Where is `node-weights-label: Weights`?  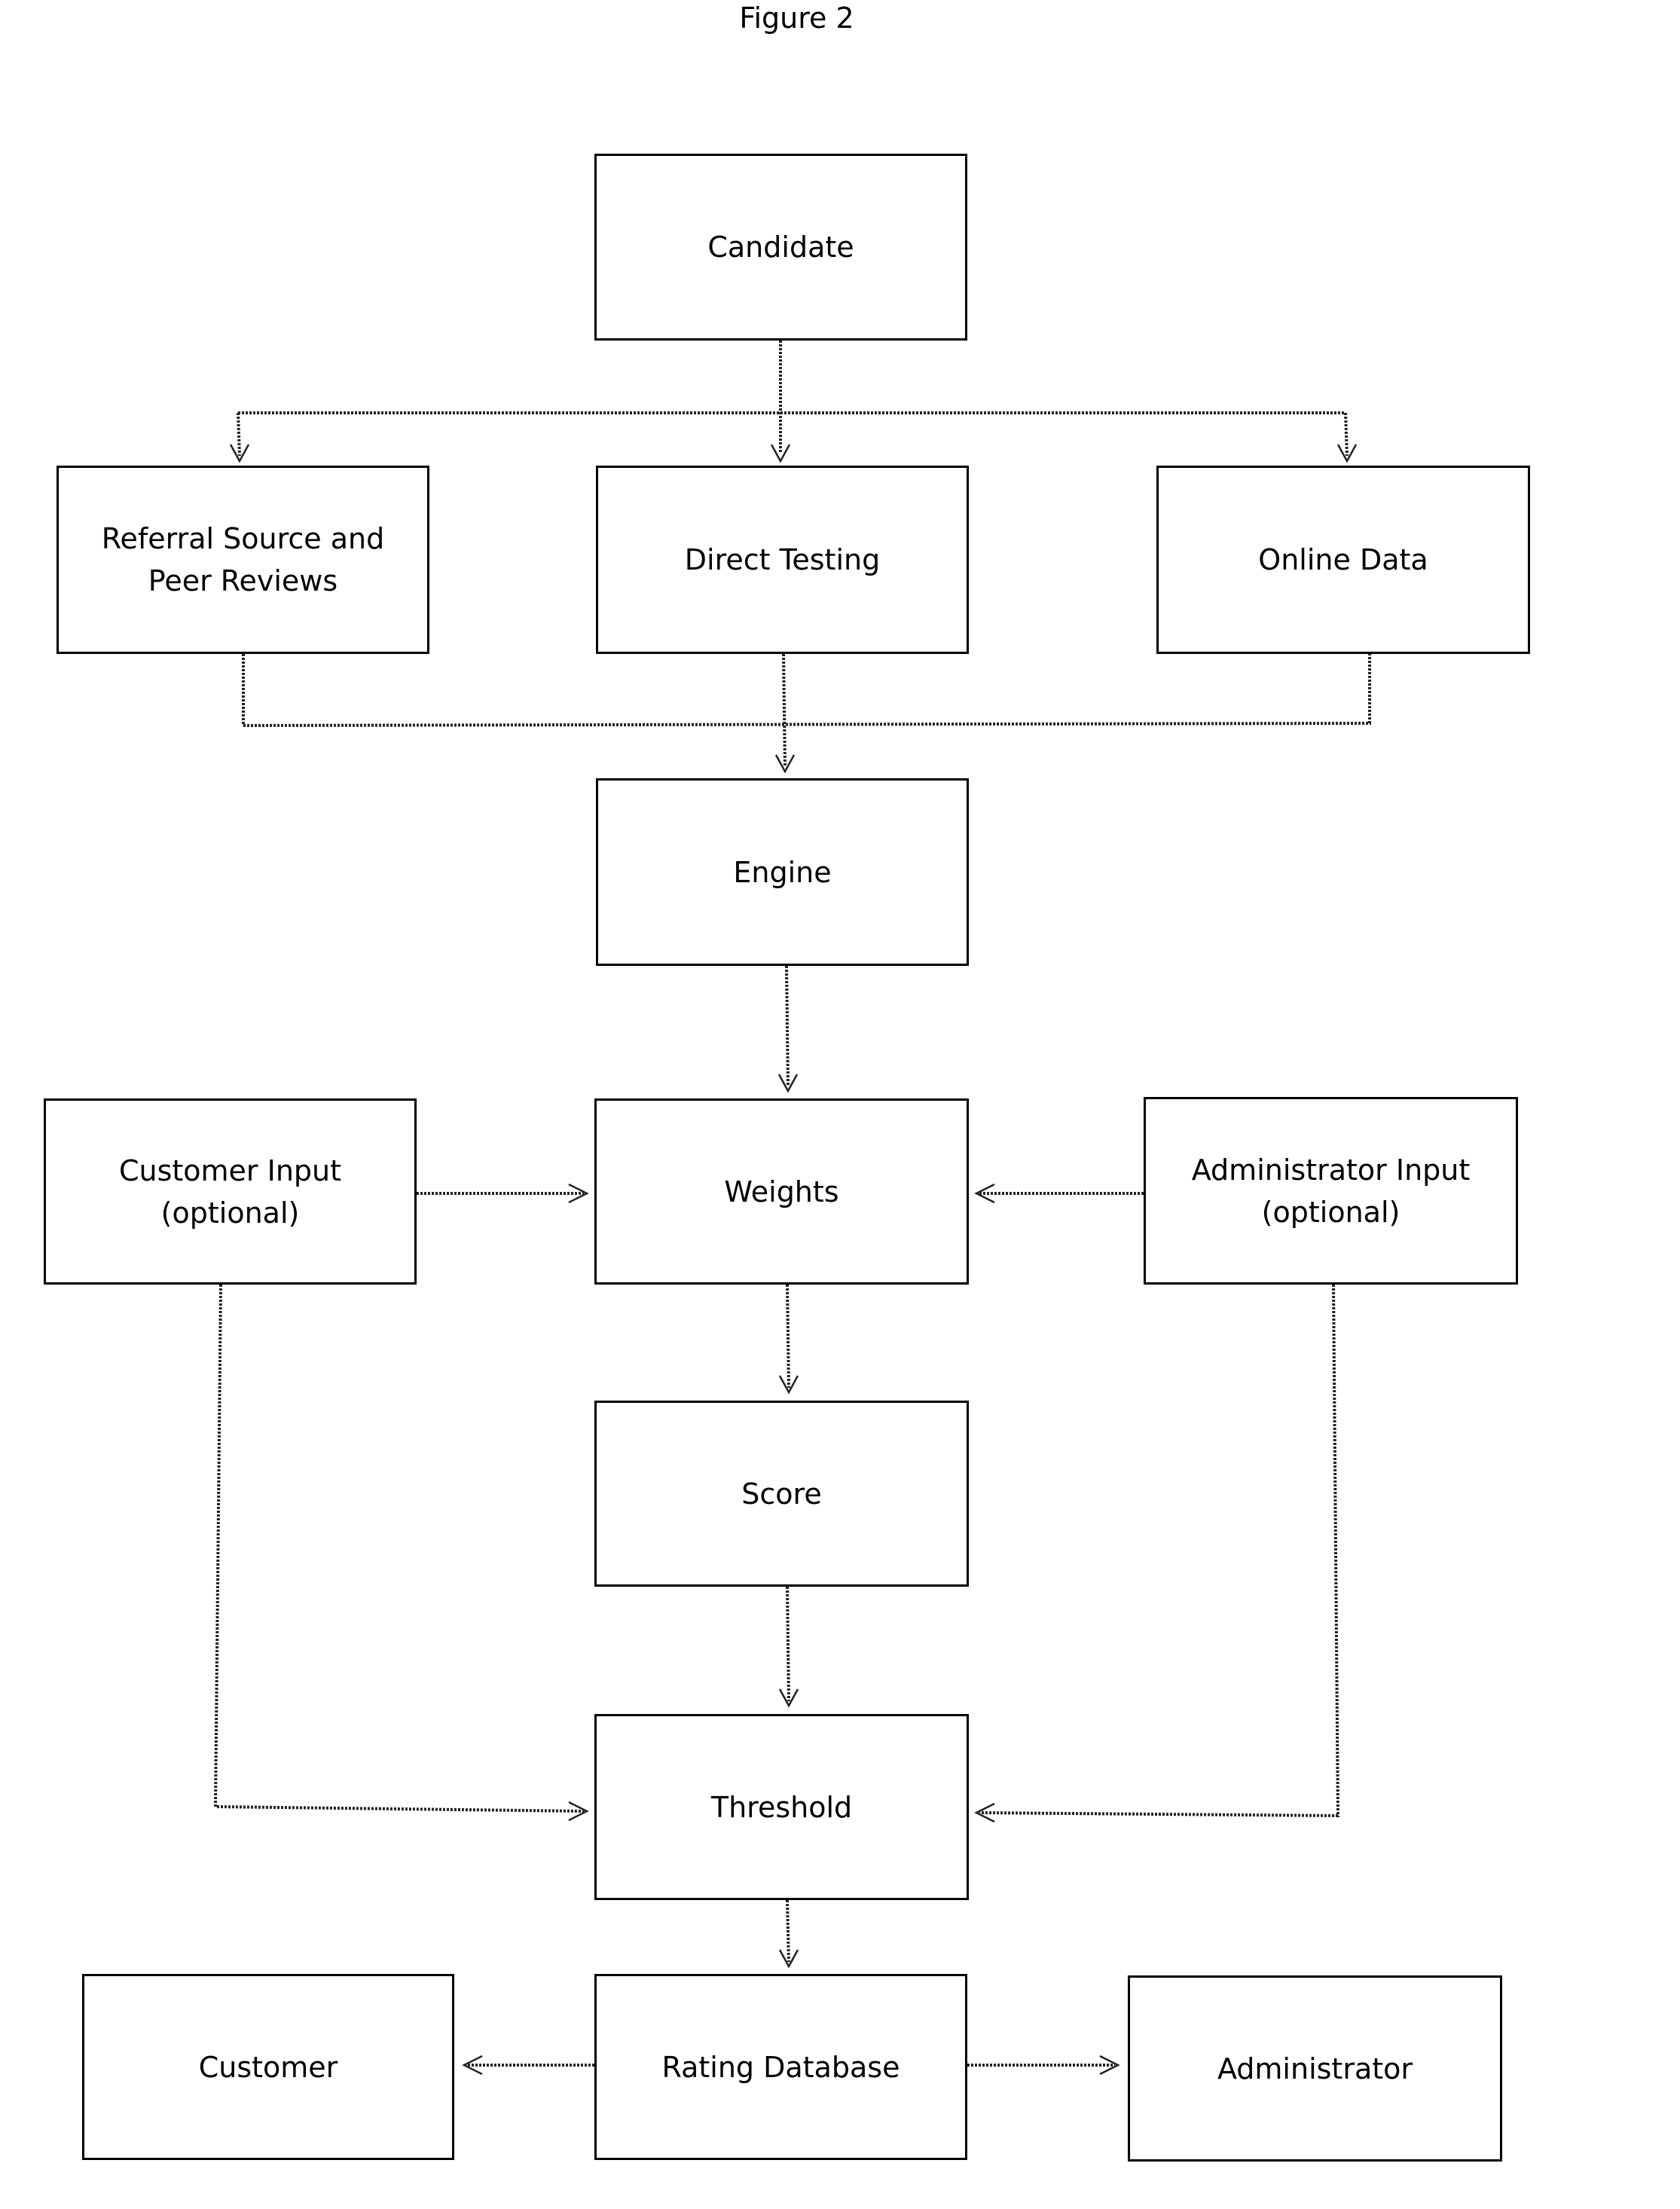
node-weights-label: Weights is located at coordinates (781, 1191).